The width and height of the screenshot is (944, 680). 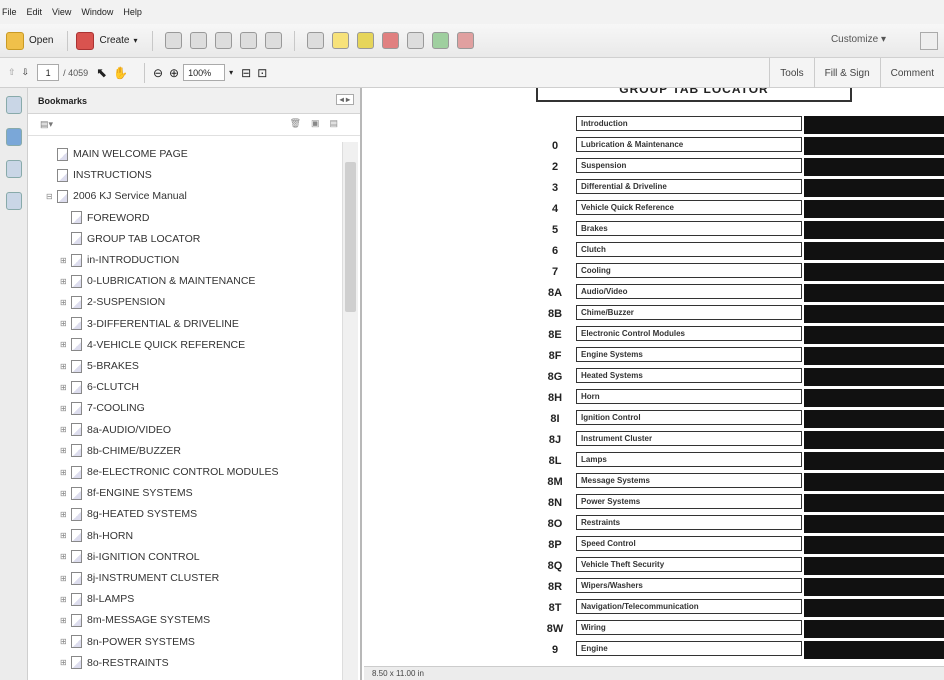 What do you see at coordinates (198, 40) in the screenshot?
I see `upload-icon` at bounding box center [198, 40].